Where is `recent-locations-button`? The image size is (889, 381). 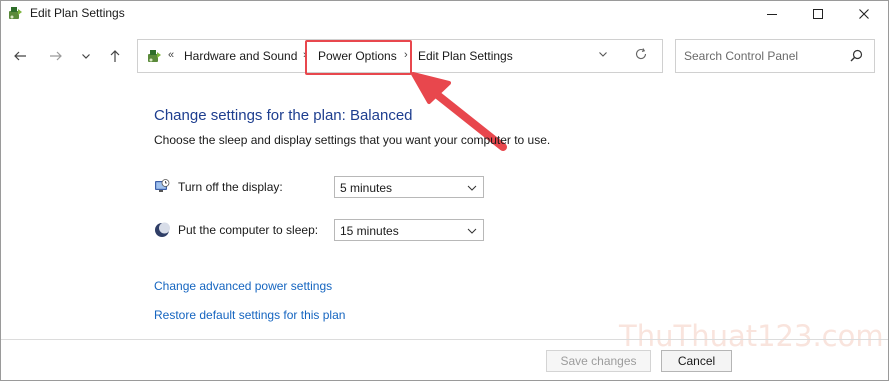
recent-locations-button is located at coordinates (86, 56).